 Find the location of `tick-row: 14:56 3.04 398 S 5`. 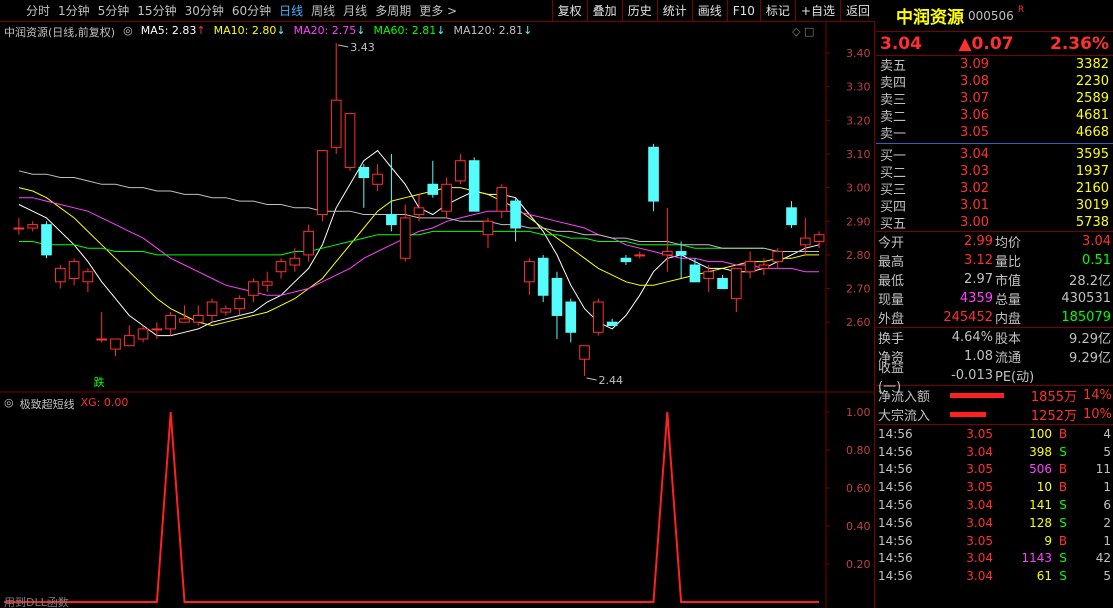

tick-row: 14:56 3.04 398 S 5 is located at coordinates (994, 452).